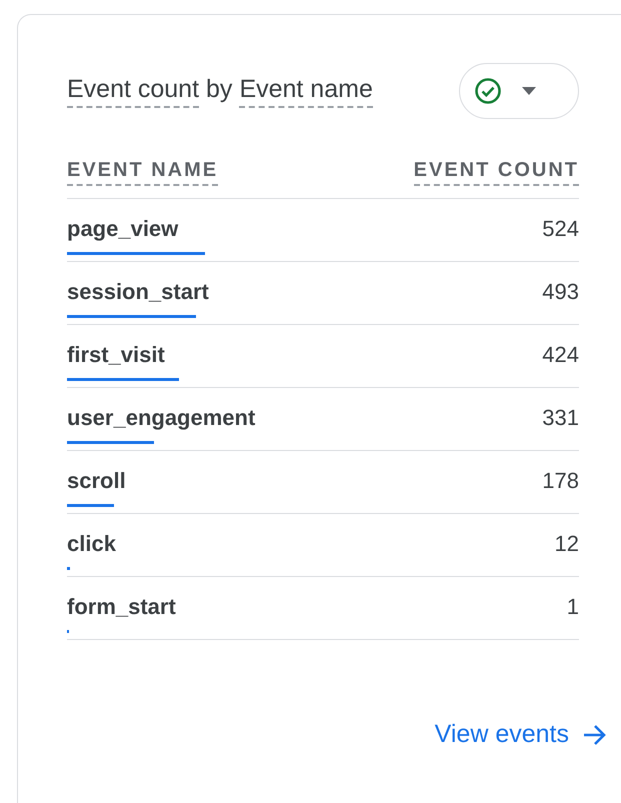  I want to click on metric-label: Event count, so click(133, 91).